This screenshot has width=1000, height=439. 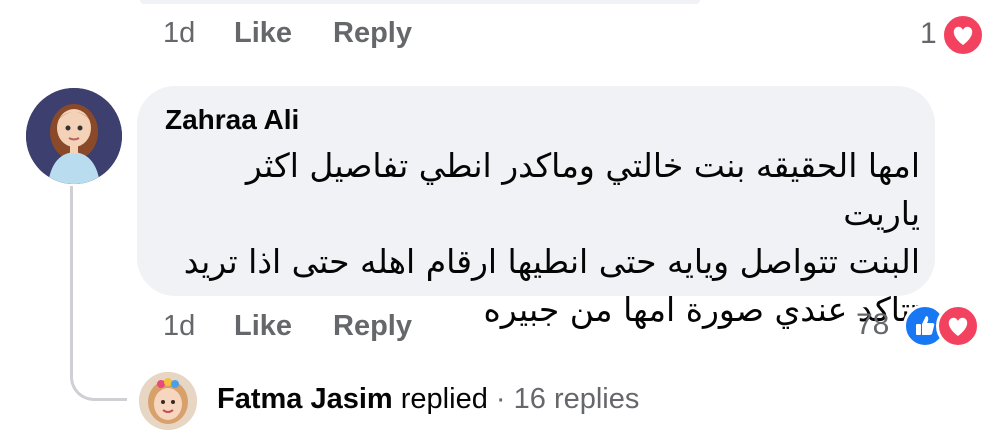 What do you see at coordinates (372, 326) in the screenshot?
I see `reply-button: Reply` at bounding box center [372, 326].